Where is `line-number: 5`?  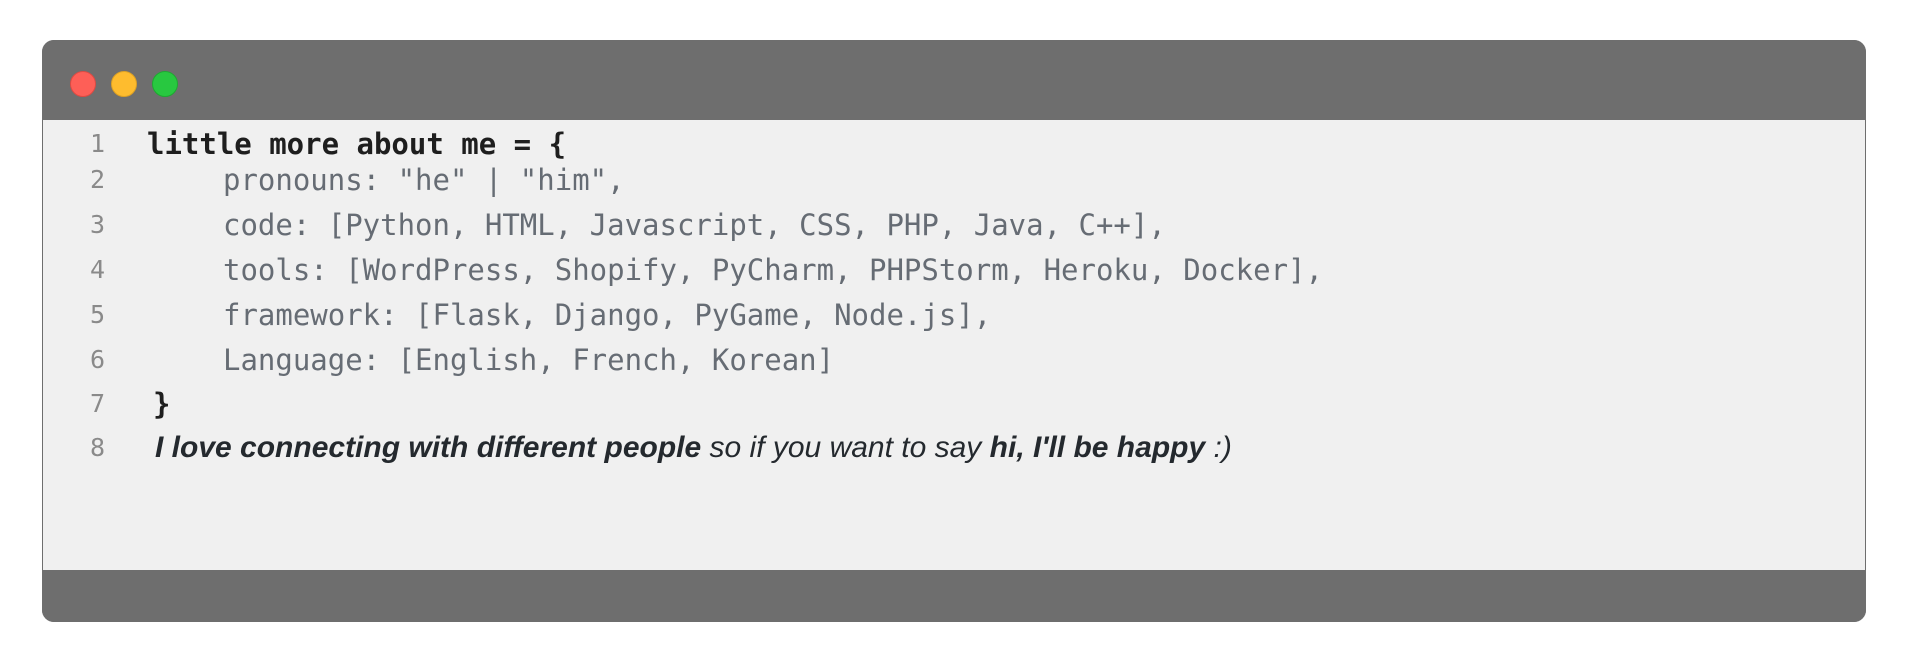
line-number: 5 is located at coordinates (97, 314).